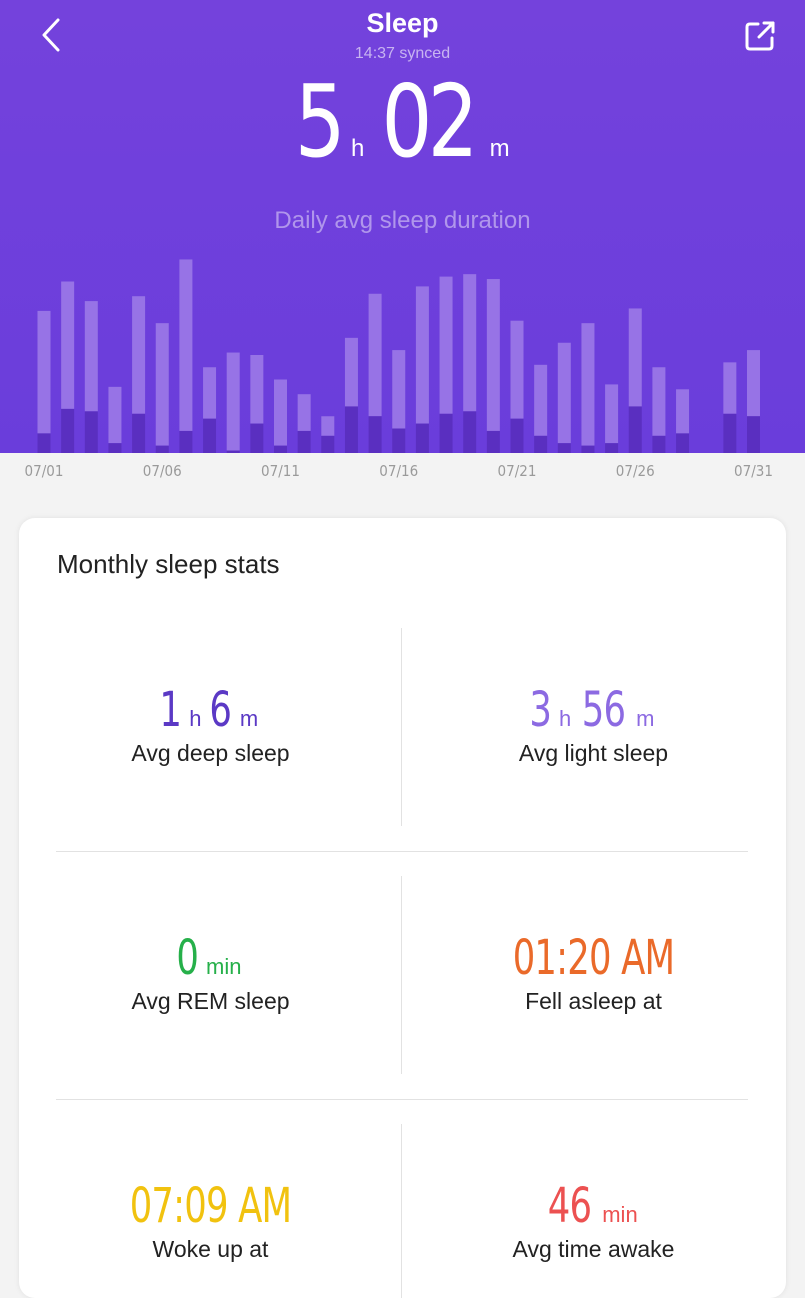  What do you see at coordinates (593, 1249) in the screenshot?
I see `time-awake-label: Avg time awake` at bounding box center [593, 1249].